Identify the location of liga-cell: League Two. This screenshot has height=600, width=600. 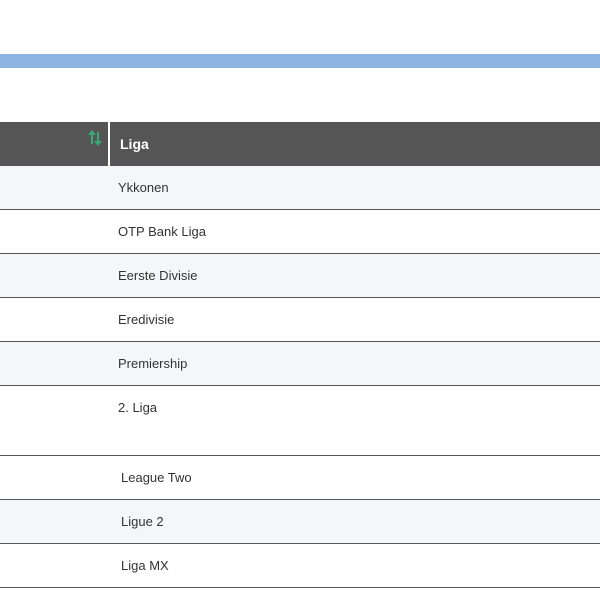
(156, 477).